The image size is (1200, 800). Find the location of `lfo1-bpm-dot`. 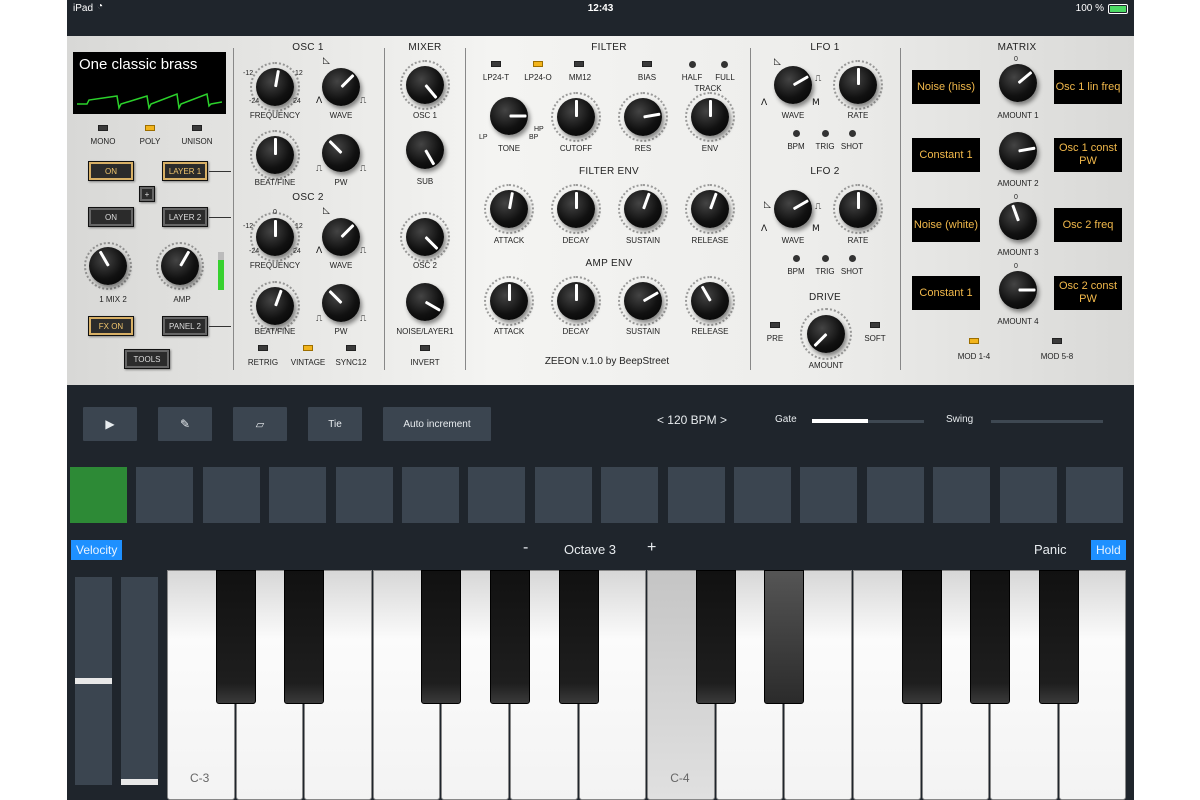

lfo1-bpm-dot is located at coordinates (796, 133).